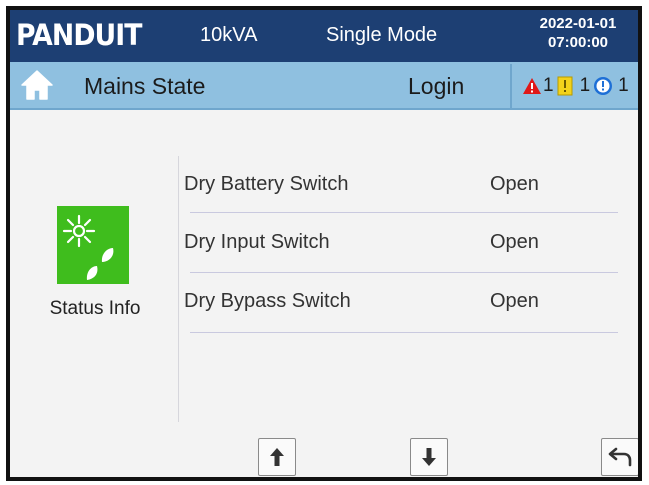 The width and height of the screenshot is (649, 485). Describe the element at coordinates (436, 86) in the screenshot. I see `login-button: Login` at that location.